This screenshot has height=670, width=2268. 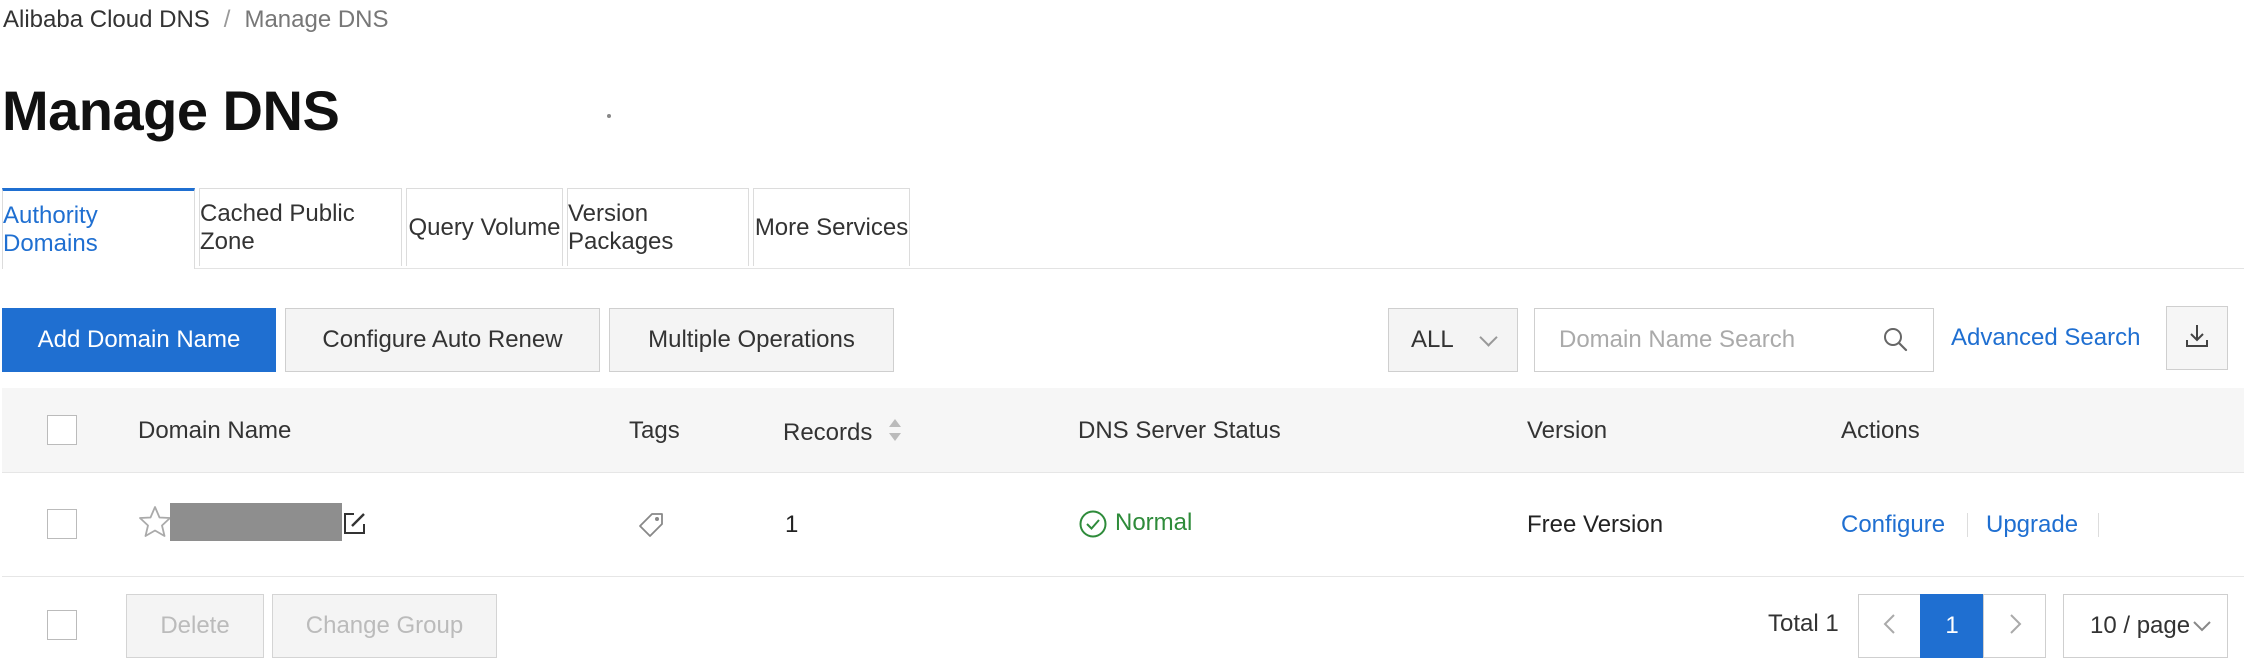 I want to click on select-all-checkbox, so click(x=62, y=430).